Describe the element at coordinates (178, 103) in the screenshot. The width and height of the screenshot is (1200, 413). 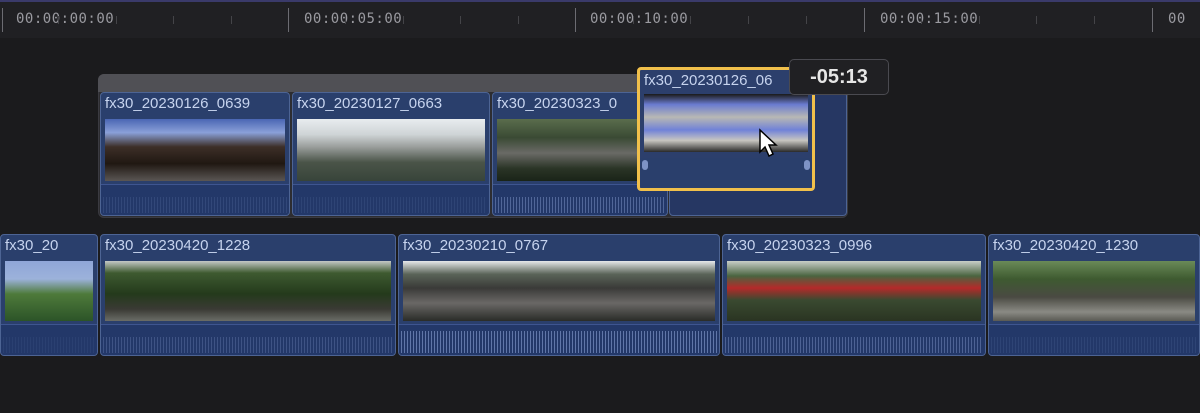
I see `clip-name: fx30_20230126_0639` at that location.